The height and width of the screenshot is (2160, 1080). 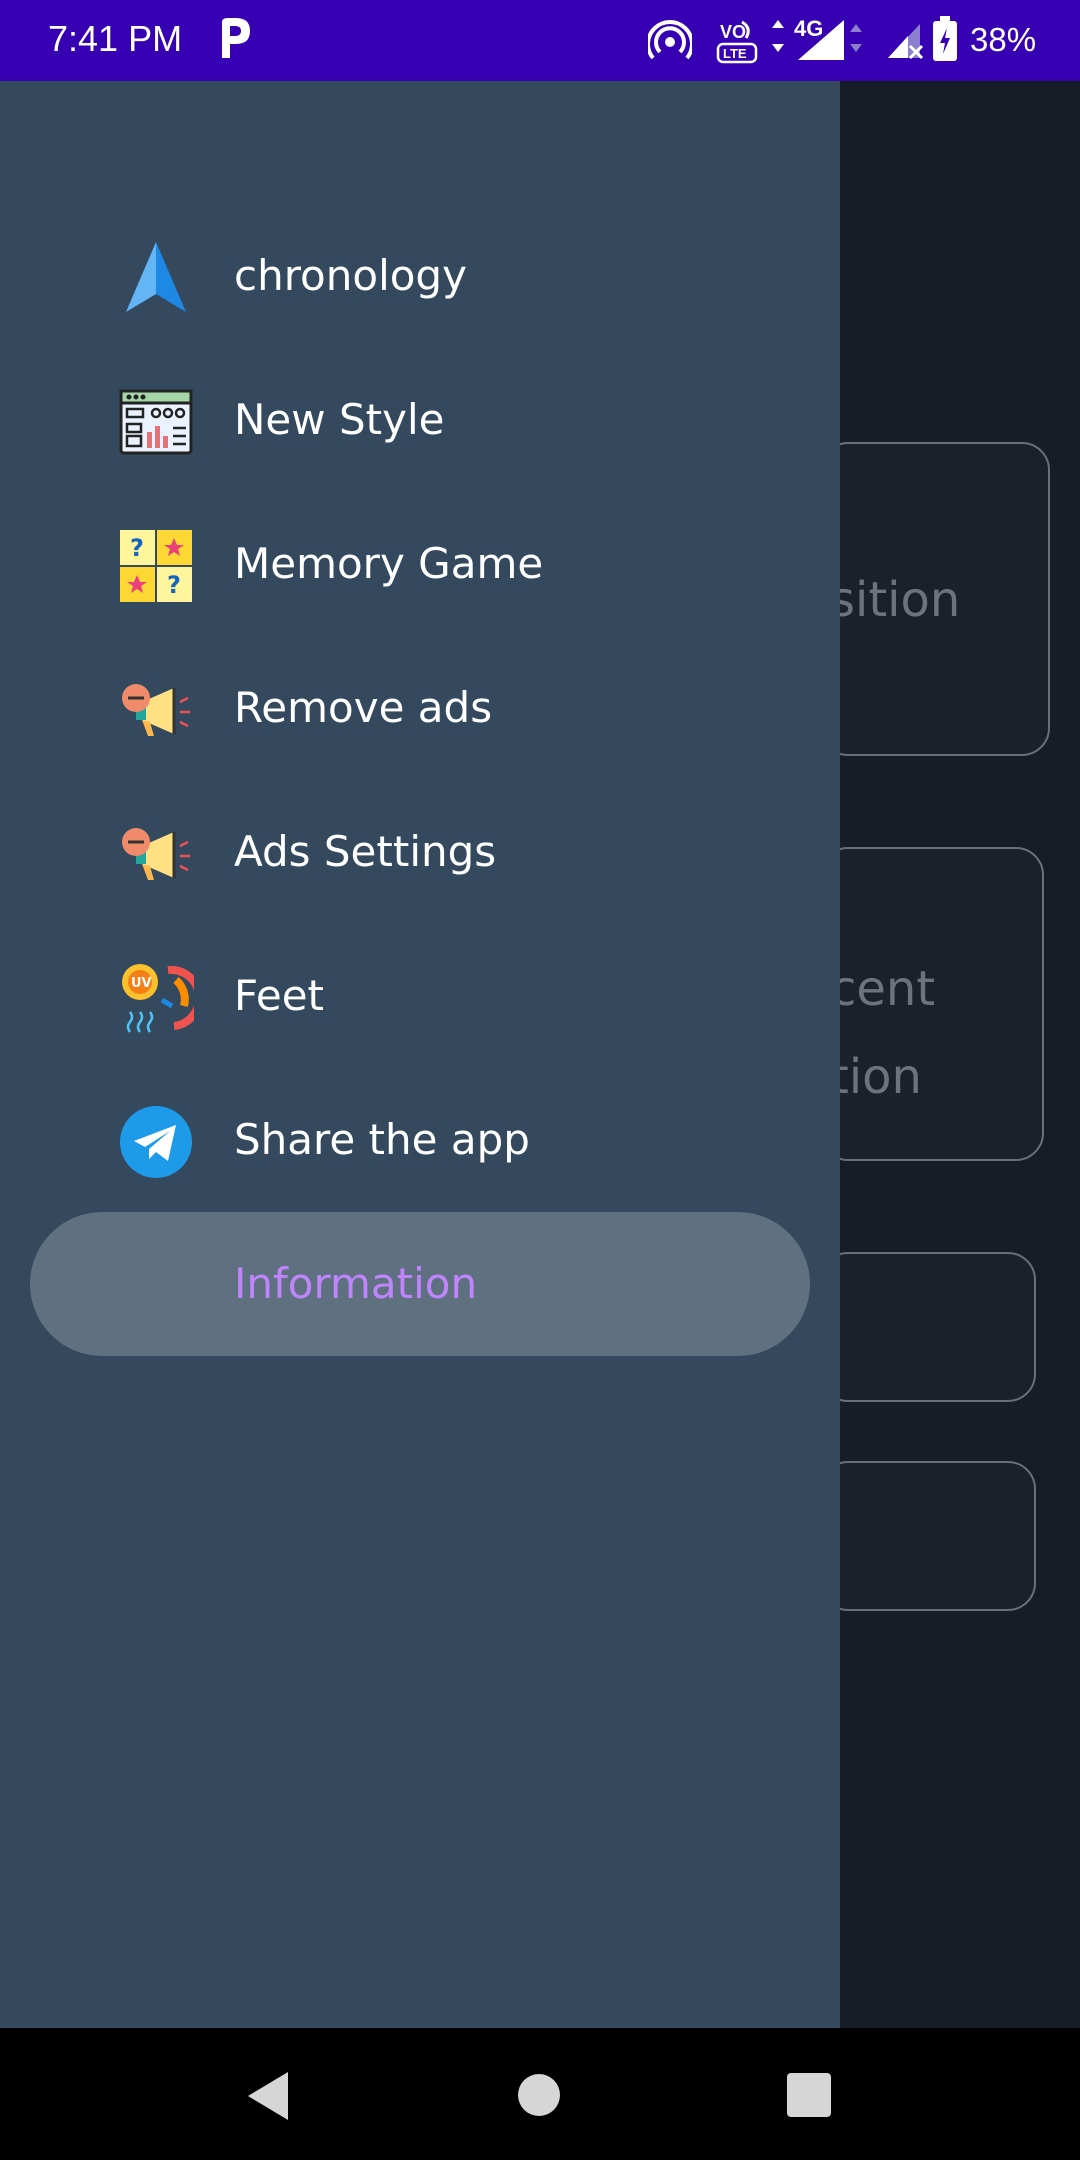 I want to click on drawer-item-feet: UV Feet, so click(x=420, y=996).